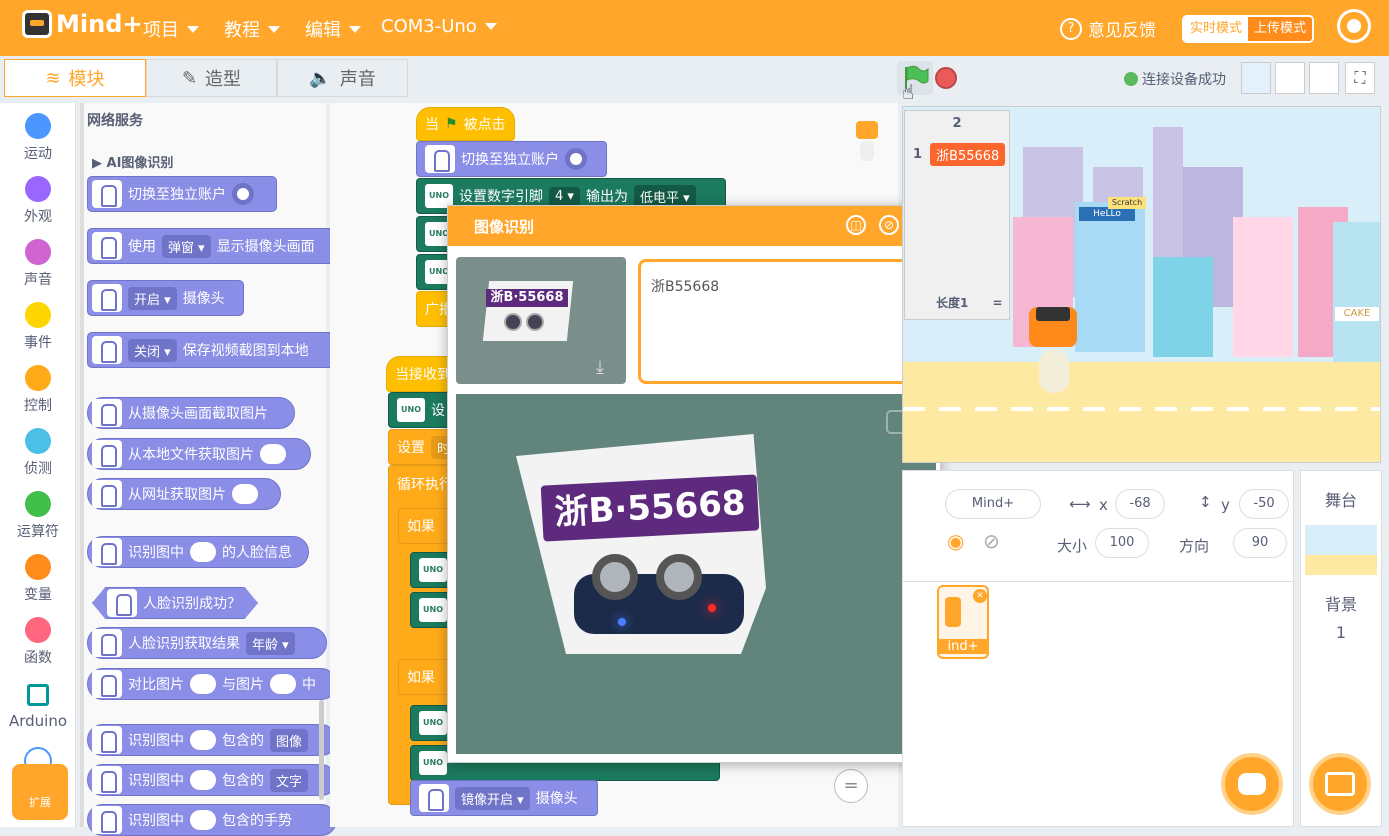 The width and height of the screenshot is (1389, 836). Describe the element at coordinates (1127, 203) in the screenshot. I see `scratch-sign: Scratch` at that location.